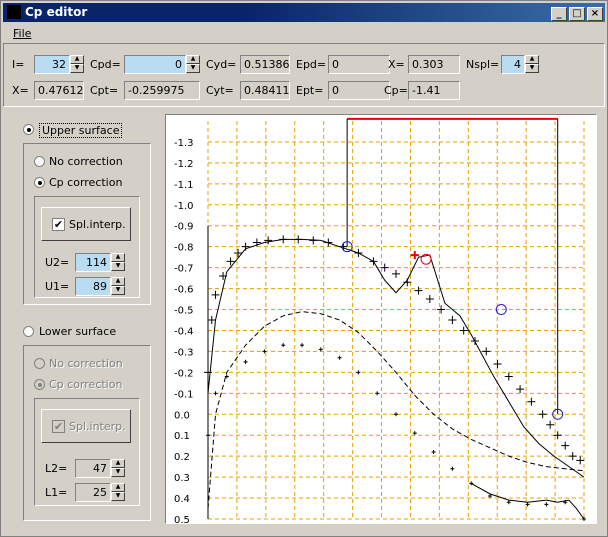 This screenshot has width=608, height=537. I want to click on menu-bar: File, so click(304, 33).